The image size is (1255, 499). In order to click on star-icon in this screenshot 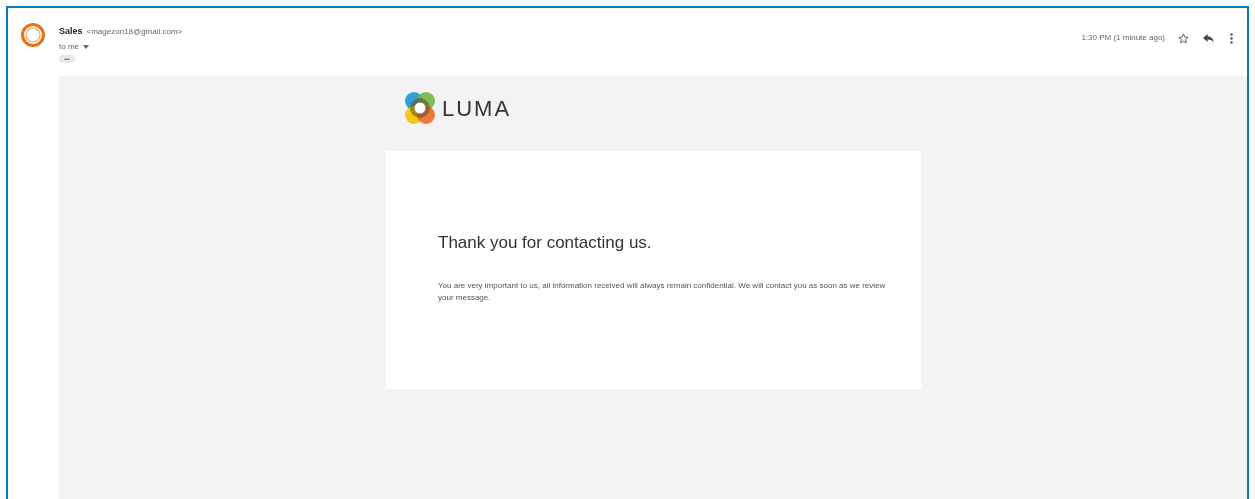, I will do `click(1183, 38)`.